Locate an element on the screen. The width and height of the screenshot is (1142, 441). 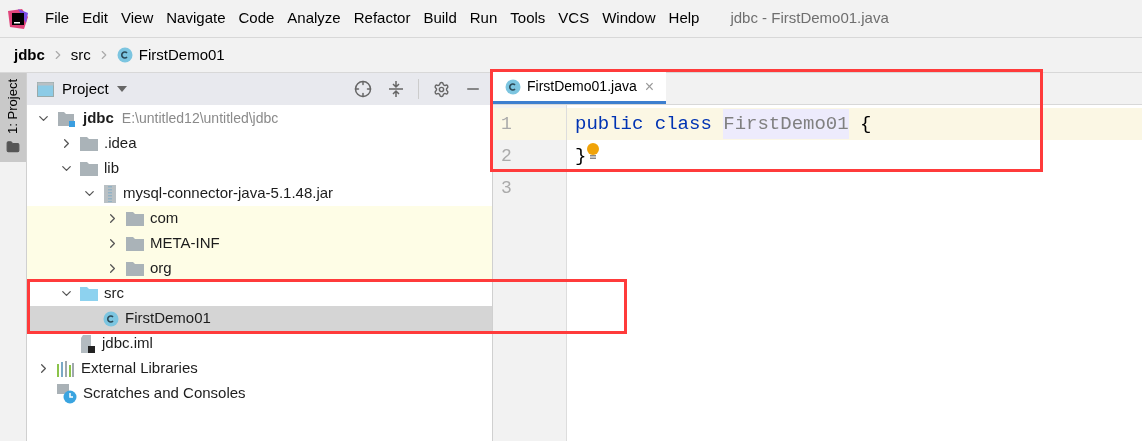
tree-label: META-INF is located at coordinates (185, 243).